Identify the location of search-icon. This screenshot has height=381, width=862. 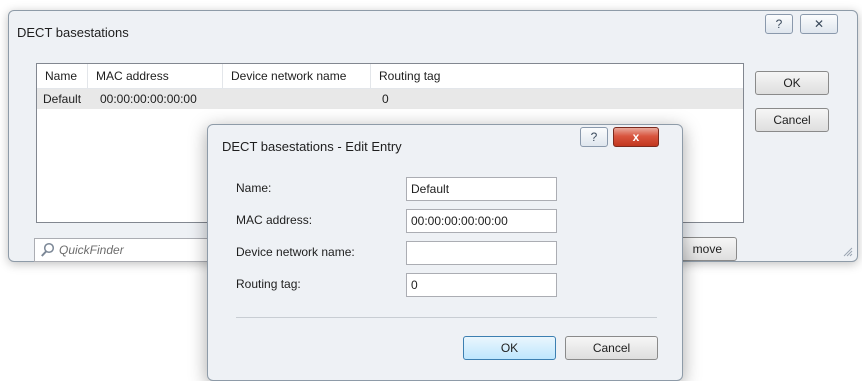
(48, 249).